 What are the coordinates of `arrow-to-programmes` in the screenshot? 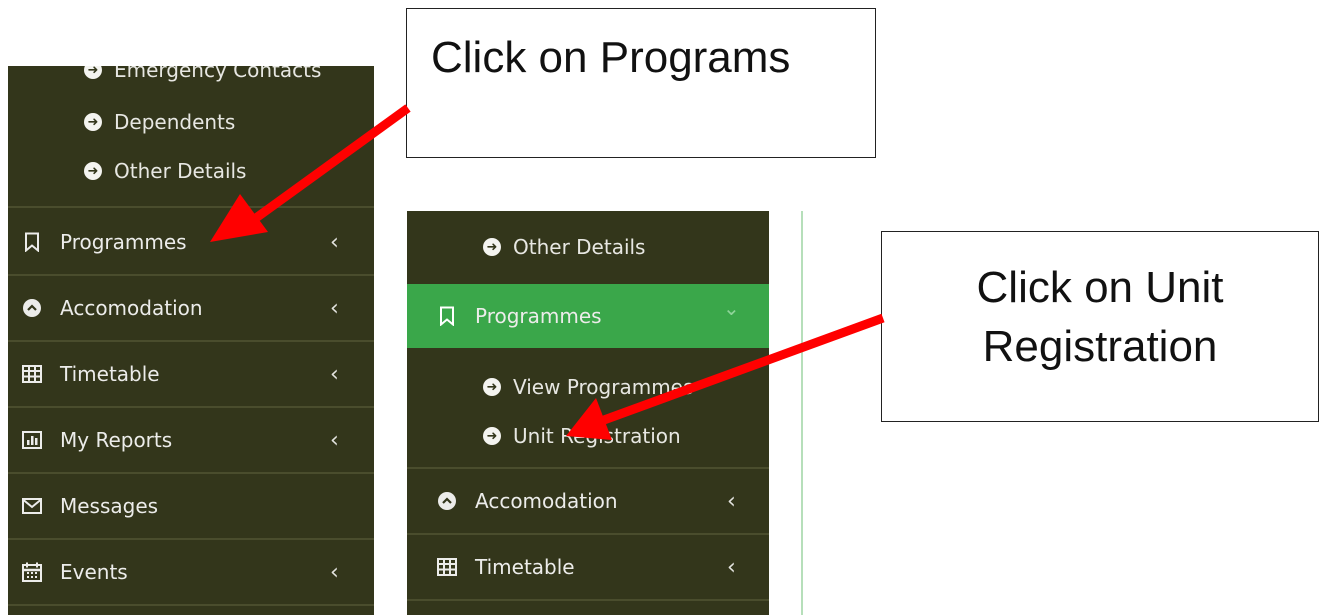 It's located at (310, 173).